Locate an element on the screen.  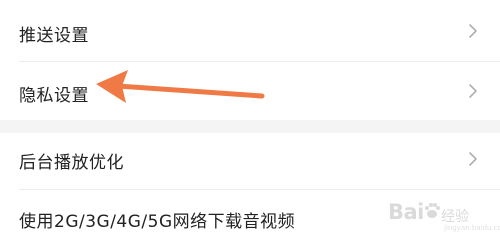
watermark-brand-rest: 经验 is located at coordinates (455, 217).